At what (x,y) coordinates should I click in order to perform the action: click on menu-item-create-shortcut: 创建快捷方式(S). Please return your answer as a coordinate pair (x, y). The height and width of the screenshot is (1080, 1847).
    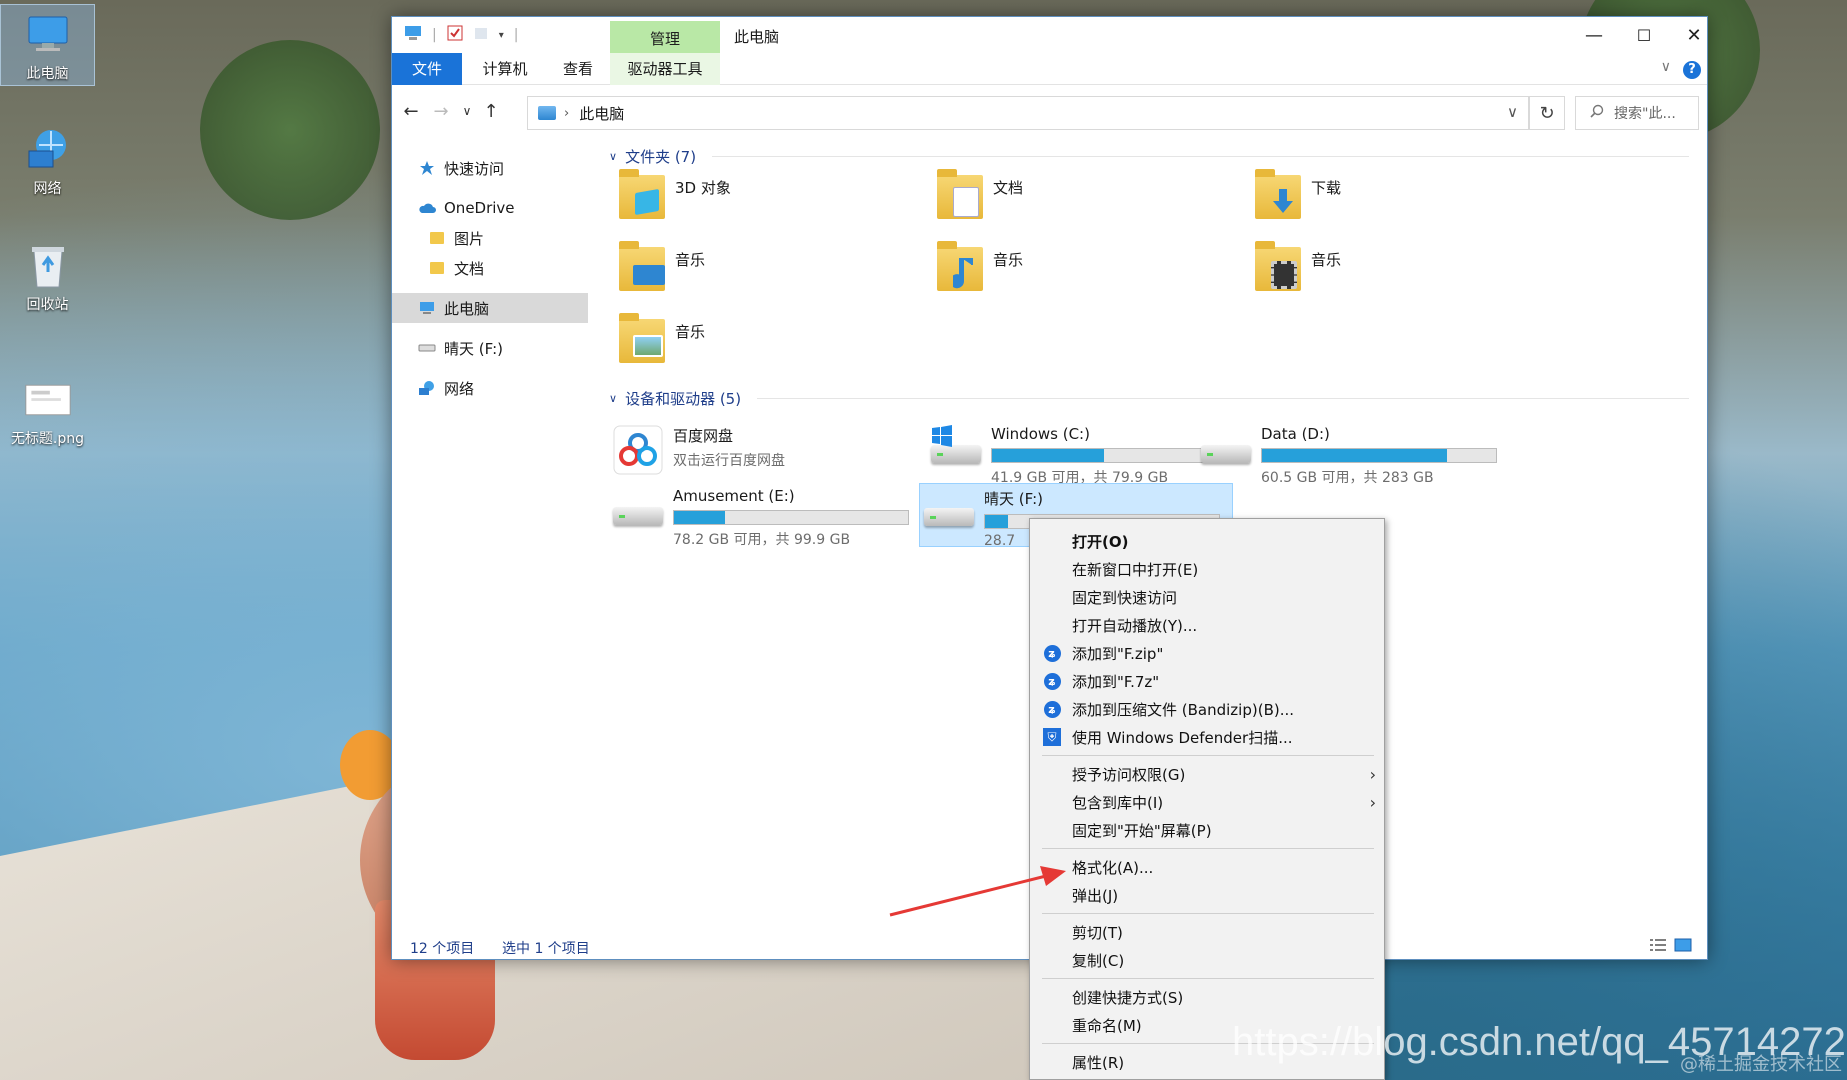
    Looking at the image, I should click on (1207, 997).